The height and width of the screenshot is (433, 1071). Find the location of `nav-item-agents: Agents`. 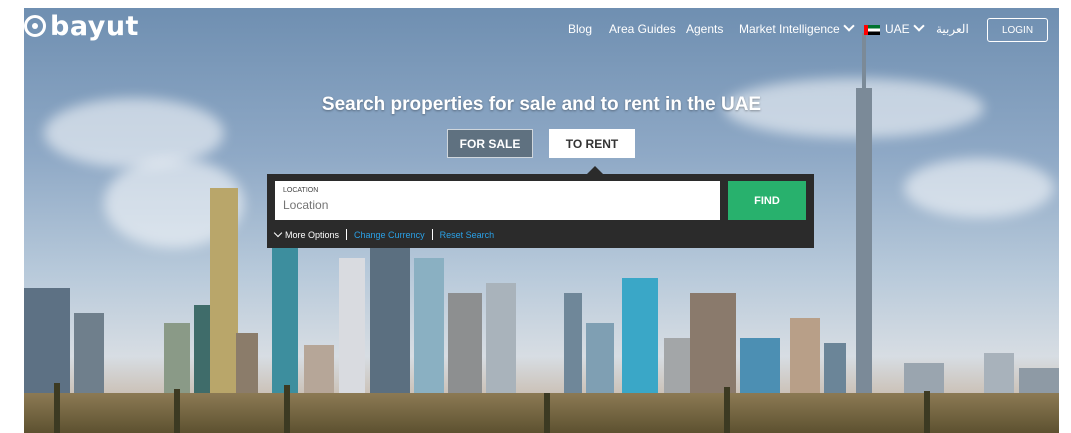

nav-item-agents: Agents is located at coordinates (704, 29).